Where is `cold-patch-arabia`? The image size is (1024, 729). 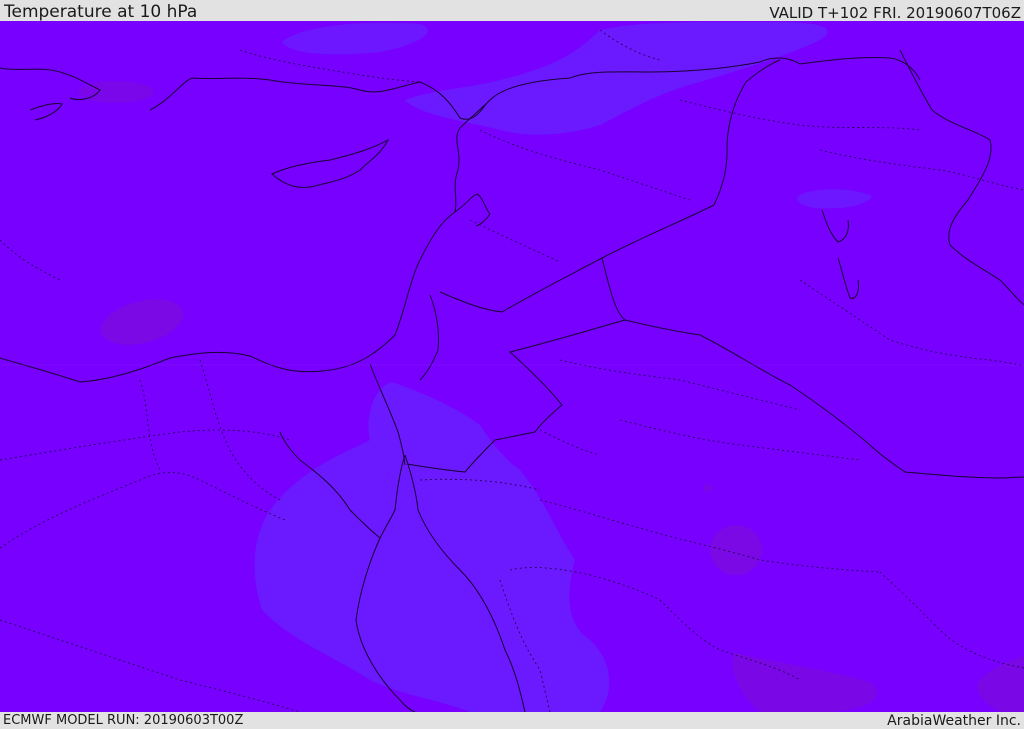
cold-patch-arabia is located at coordinates (736, 550).